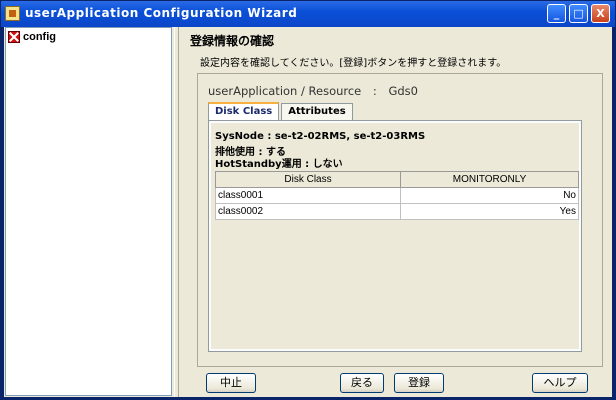 The width and height of the screenshot is (616, 400). I want to click on table-row: class0001 No, so click(397, 195).